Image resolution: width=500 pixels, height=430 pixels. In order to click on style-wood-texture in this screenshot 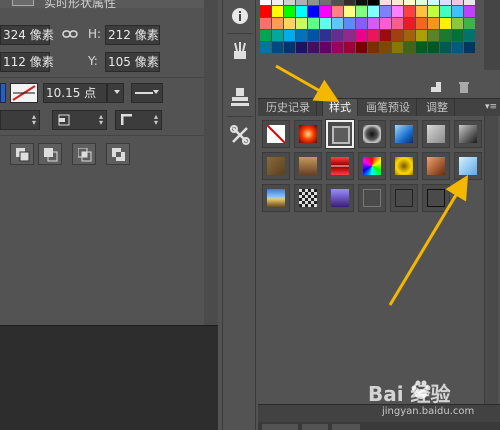, I will do `click(308, 166)`.